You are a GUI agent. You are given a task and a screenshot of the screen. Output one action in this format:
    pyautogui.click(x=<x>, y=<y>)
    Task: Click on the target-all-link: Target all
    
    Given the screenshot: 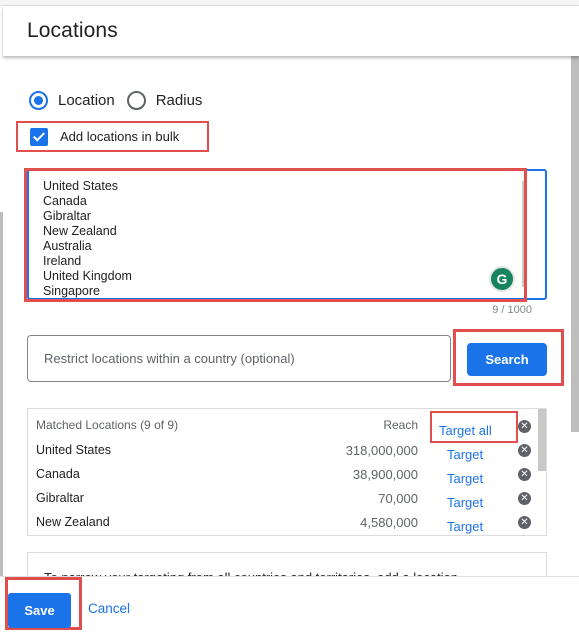 What is the action you would take?
    pyautogui.click(x=465, y=430)
    